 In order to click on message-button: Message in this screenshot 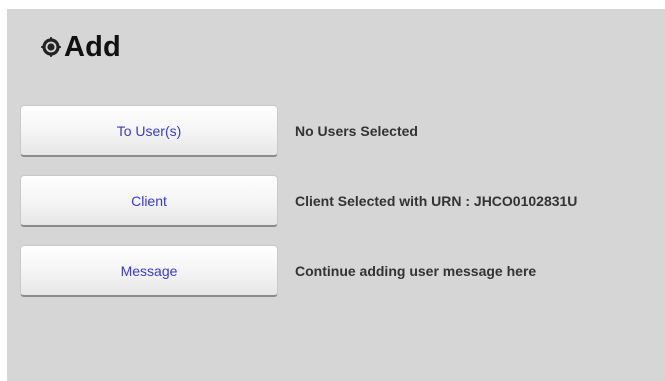, I will do `click(149, 271)`.